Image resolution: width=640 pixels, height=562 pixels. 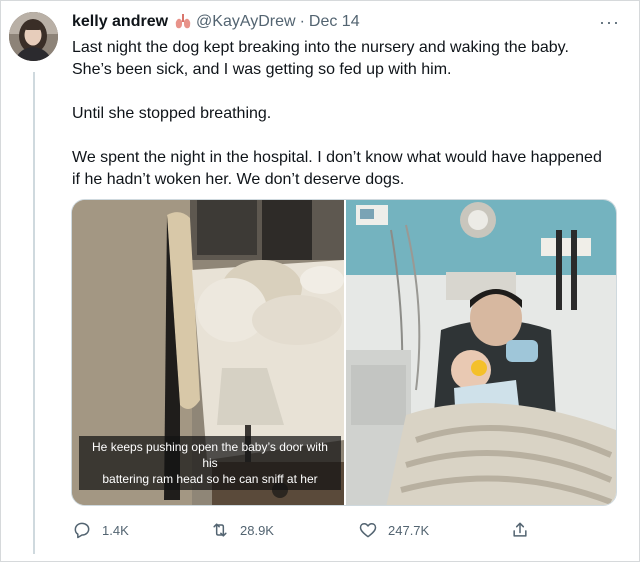 What do you see at coordinates (257, 530) in the screenshot?
I see `retweet-count: 28.9K` at bounding box center [257, 530].